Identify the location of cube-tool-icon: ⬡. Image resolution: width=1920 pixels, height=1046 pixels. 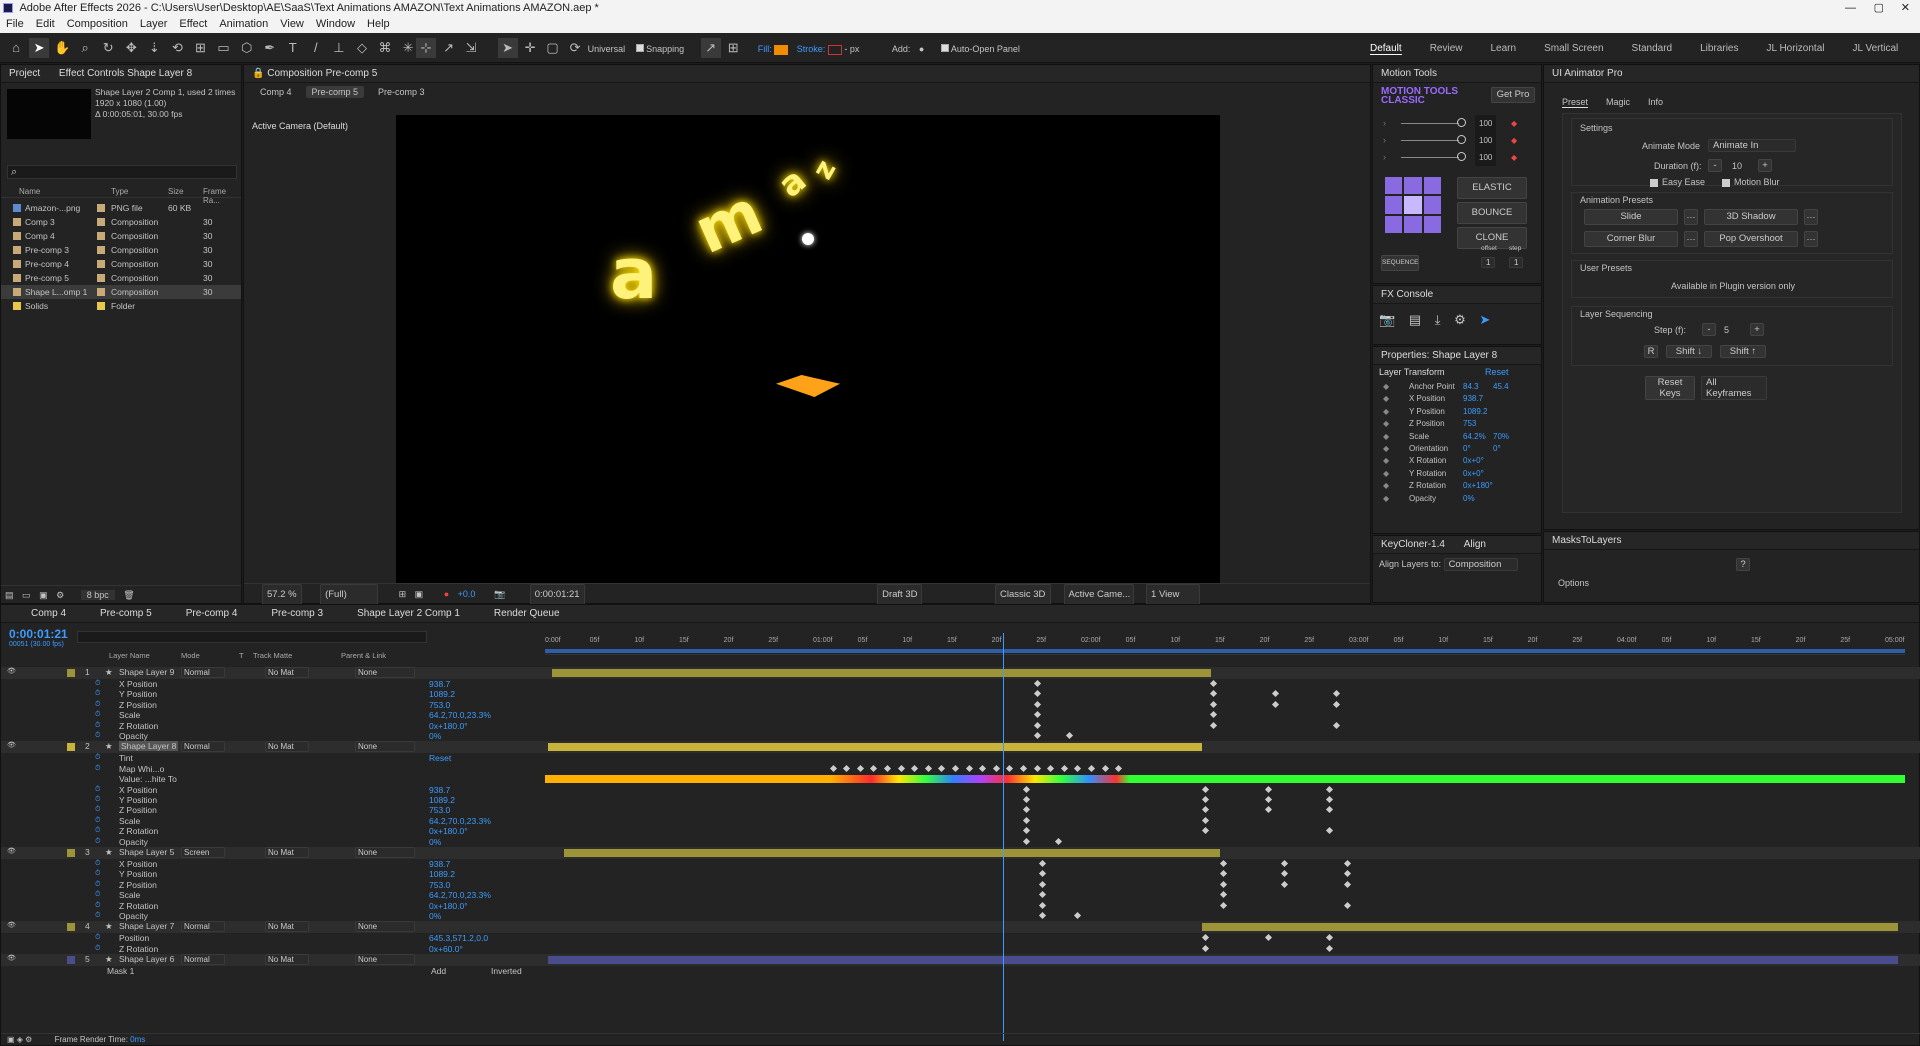
(247, 48).